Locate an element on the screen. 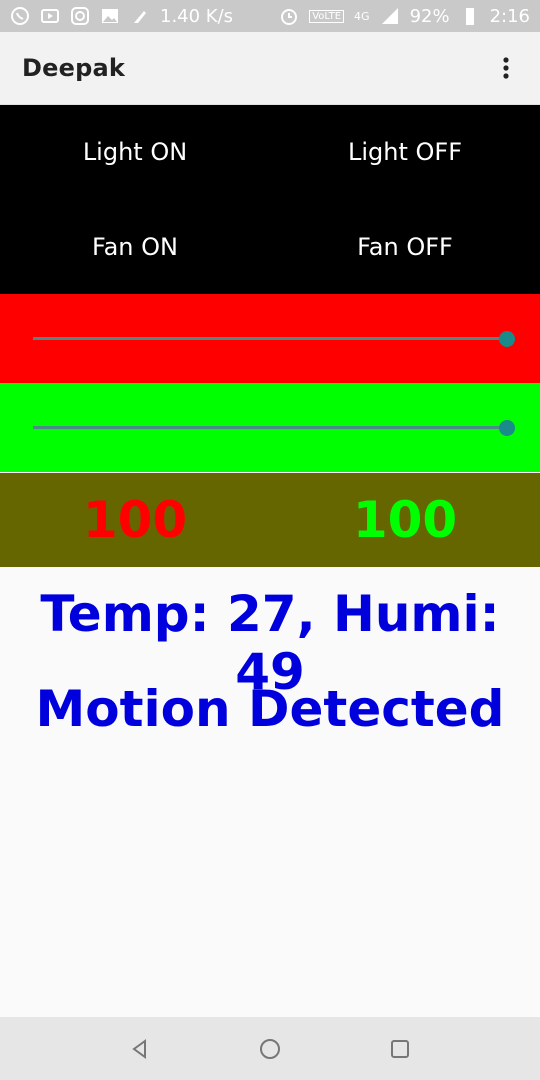 This screenshot has height=1080, width=540. light-row: Light ON Light OFF is located at coordinates (270, 152).